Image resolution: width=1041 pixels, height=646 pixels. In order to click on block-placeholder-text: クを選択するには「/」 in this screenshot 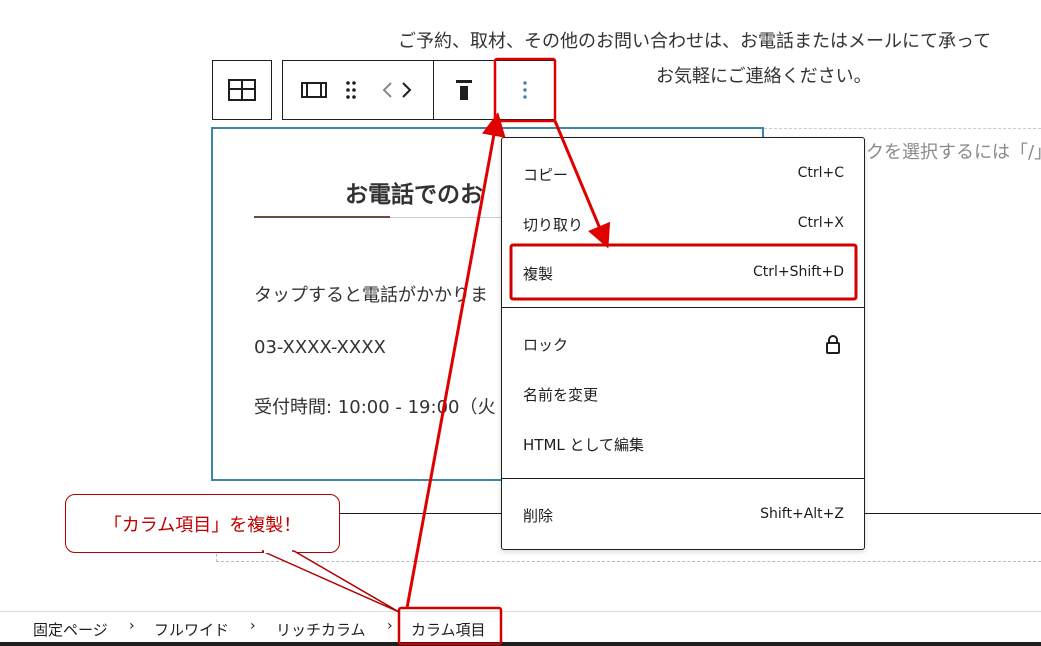, I will do `click(953, 151)`.